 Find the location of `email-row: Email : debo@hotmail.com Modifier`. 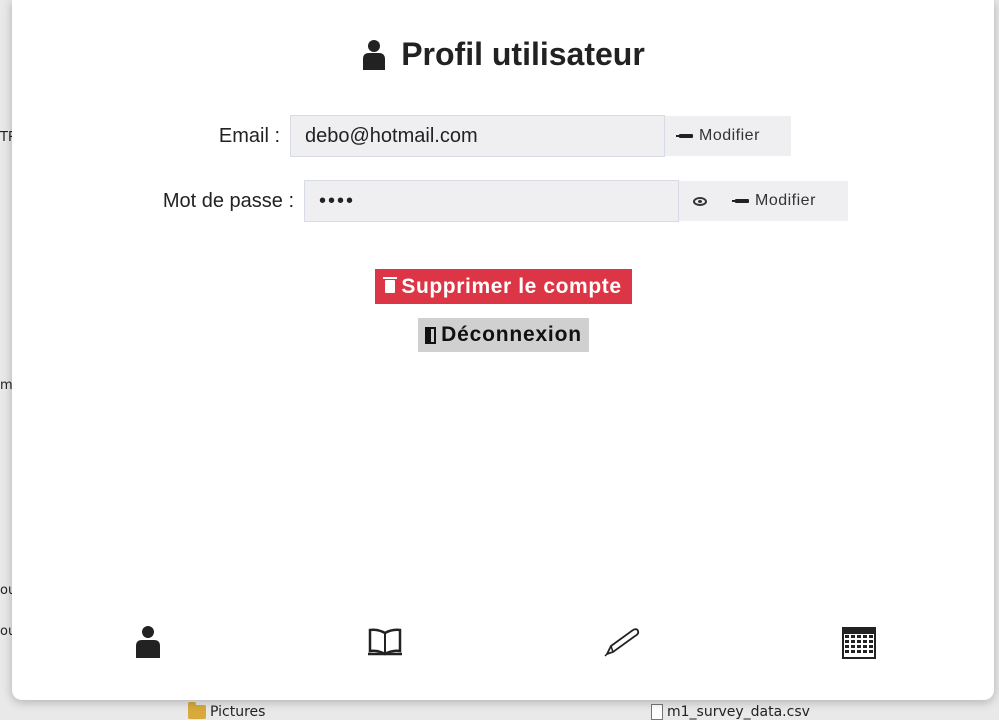

email-row: Email : debo@hotmail.com Modifier is located at coordinates (503, 136).